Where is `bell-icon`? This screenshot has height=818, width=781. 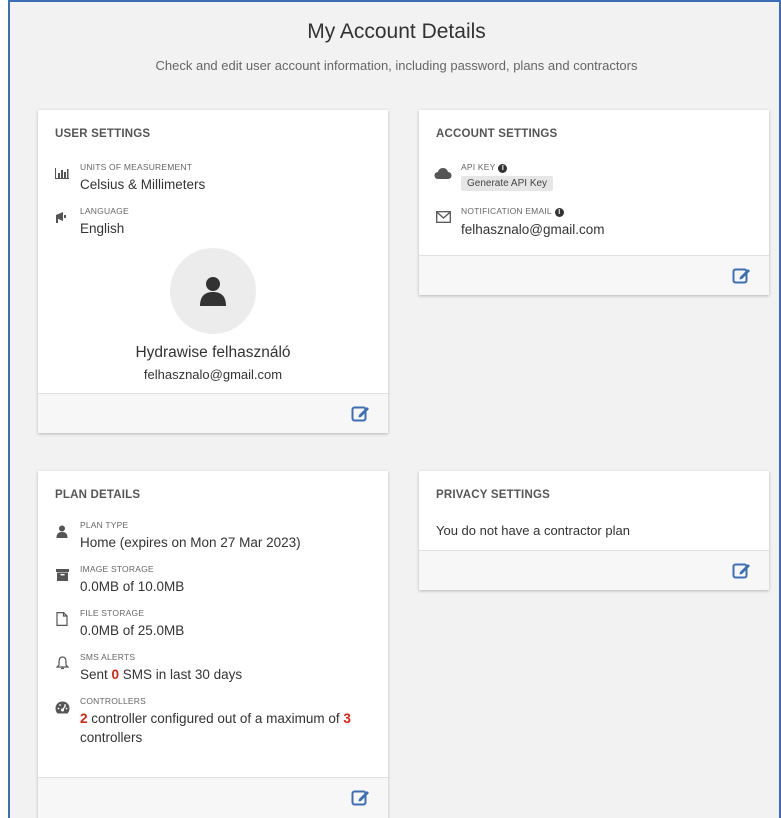 bell-icon is located at coordinates (62, 663).